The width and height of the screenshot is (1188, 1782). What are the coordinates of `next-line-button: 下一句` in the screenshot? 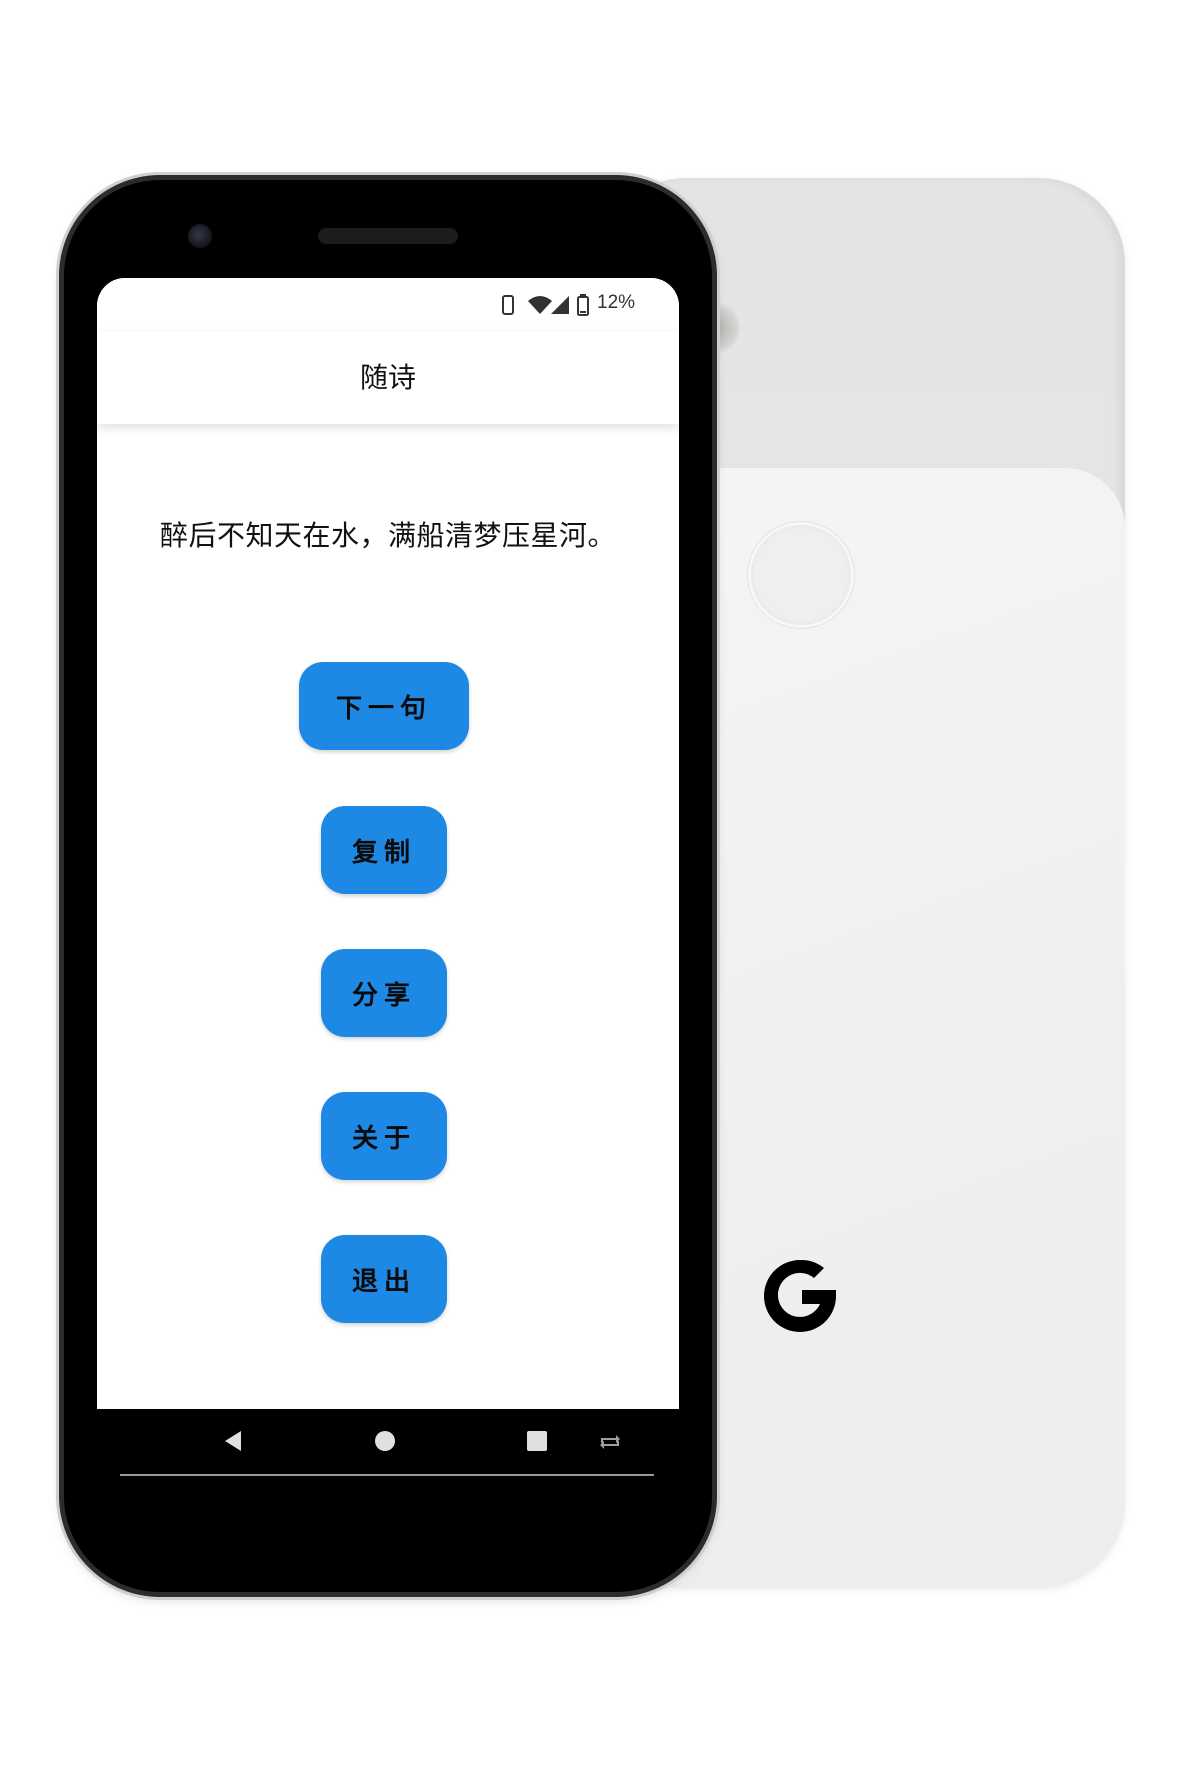 It's located at (384, 706).